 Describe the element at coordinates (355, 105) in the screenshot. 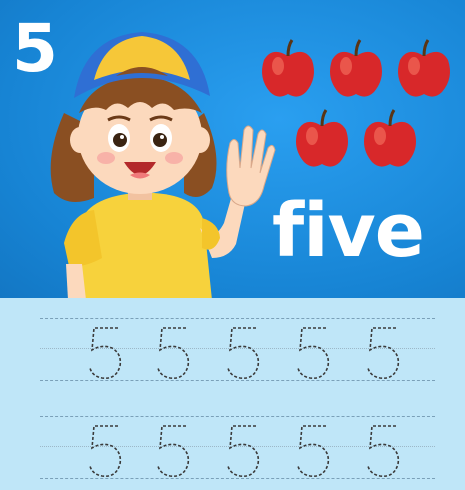

I see `apple-group` at that location.